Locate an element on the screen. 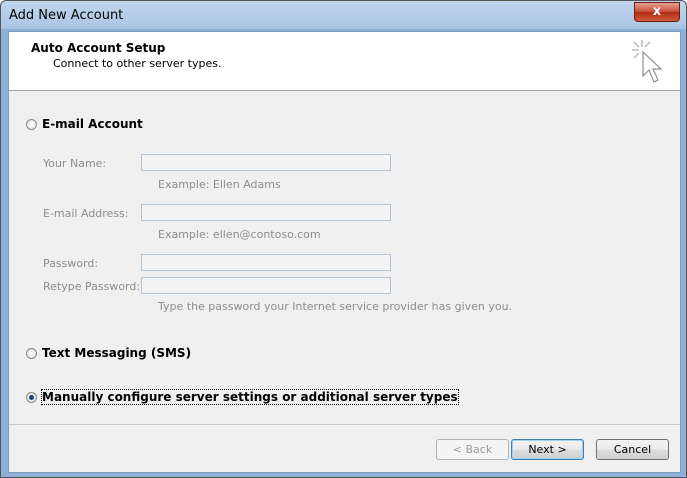 This screenshot has width=687, height=478. email-account-label: E-mail Account is located at coordinates (92, 124).